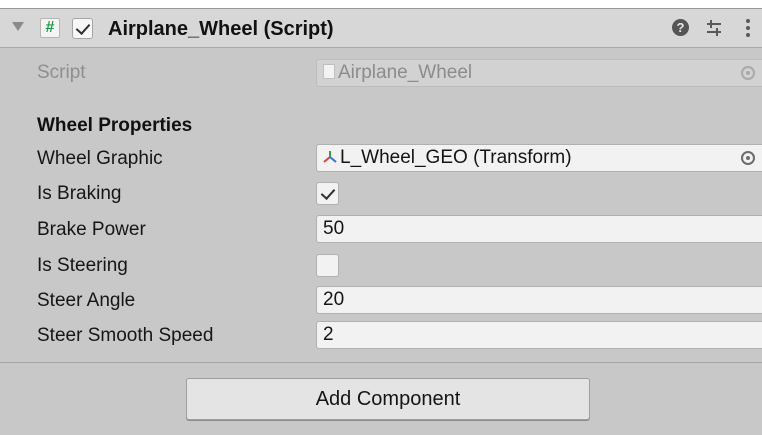 The height and width of the screenshot is (435, 762). I want to click on section-title: Wheel Properties, so click(115, 125).